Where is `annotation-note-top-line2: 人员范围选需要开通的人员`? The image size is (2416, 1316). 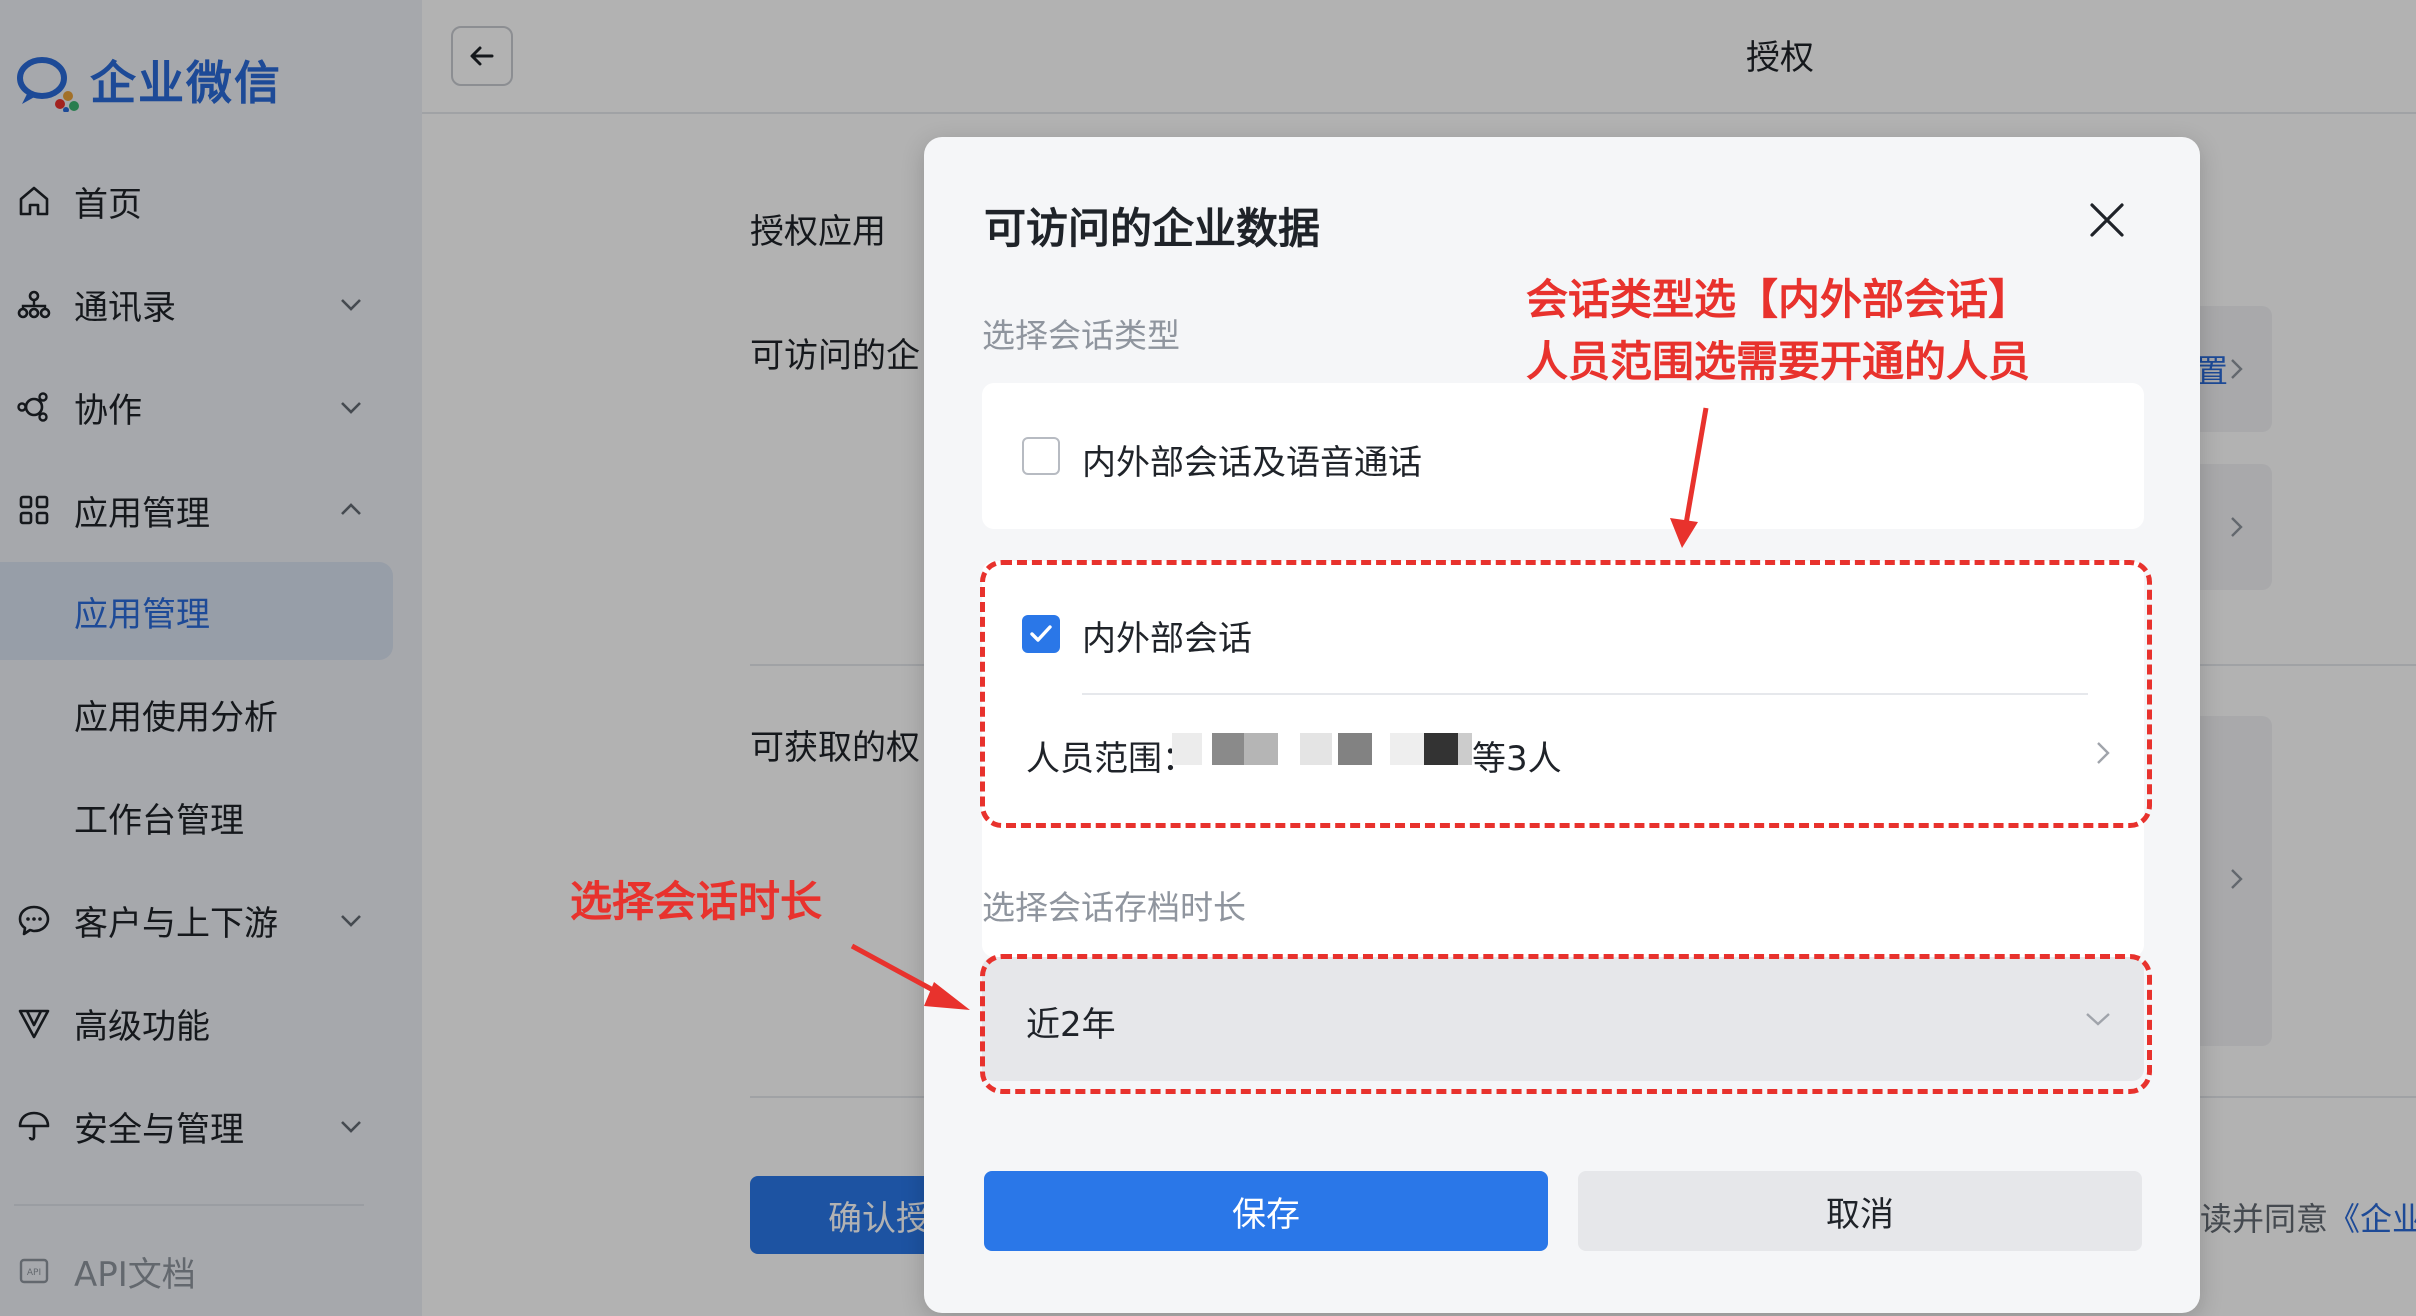
annotation-note-top-line2: 人员范围选需要开通的人员 is located at coordinates (1778, 361).